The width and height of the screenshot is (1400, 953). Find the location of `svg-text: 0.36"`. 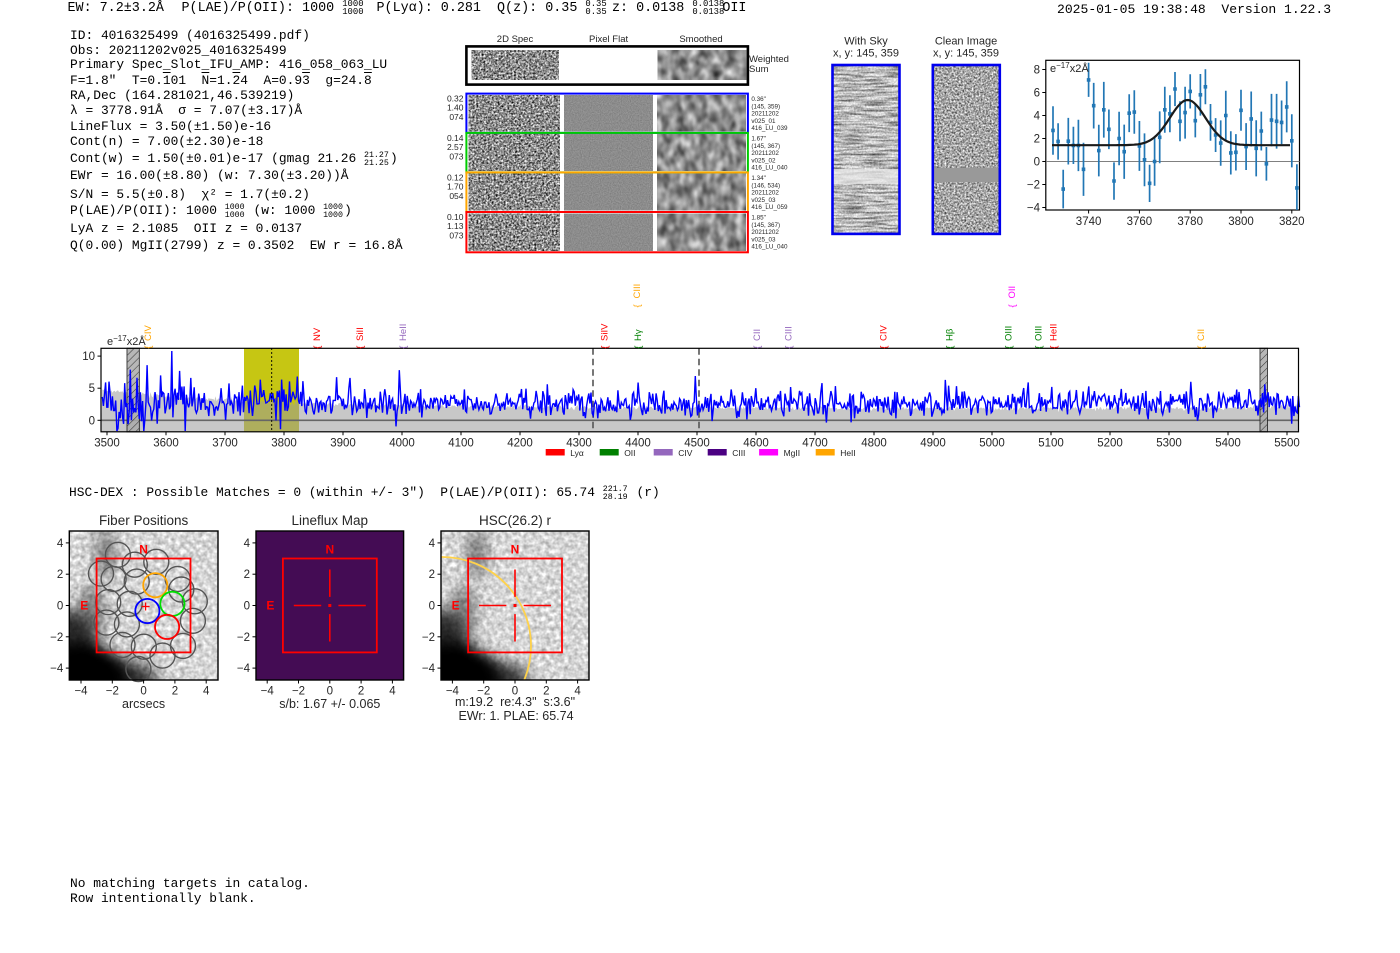

svg-text: 0.36" is located at coordinates (758, 99).